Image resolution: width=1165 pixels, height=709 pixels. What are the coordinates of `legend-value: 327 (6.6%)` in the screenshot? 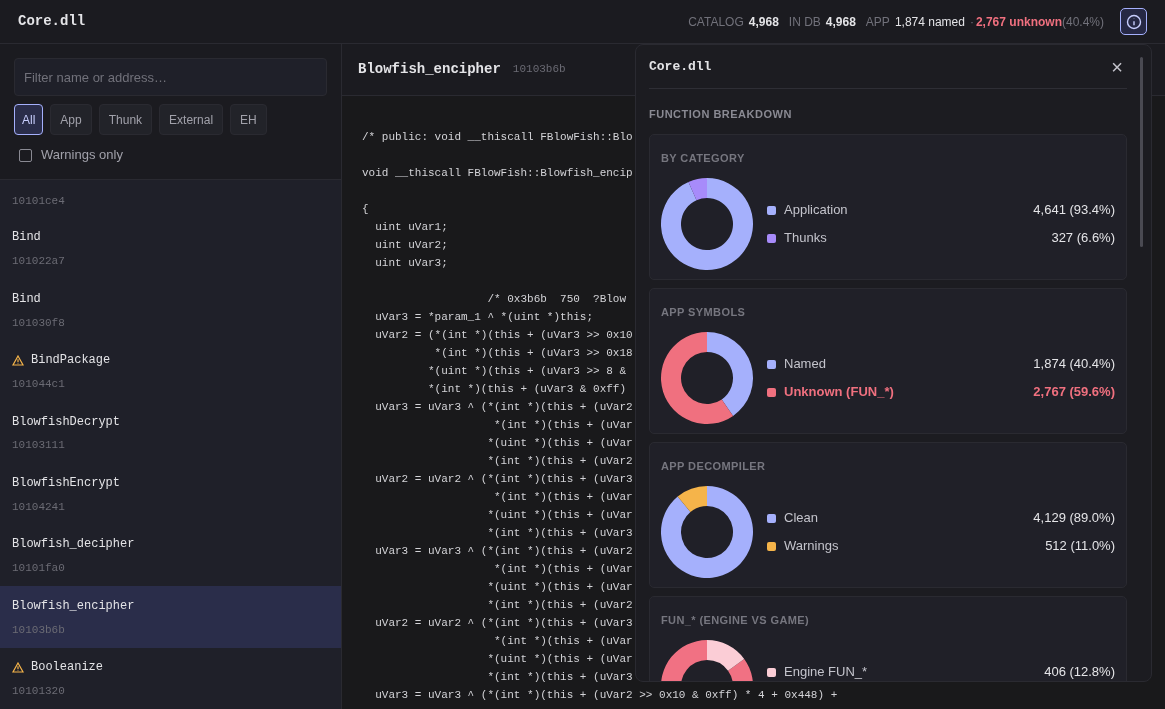 It's located at (1083, 238).